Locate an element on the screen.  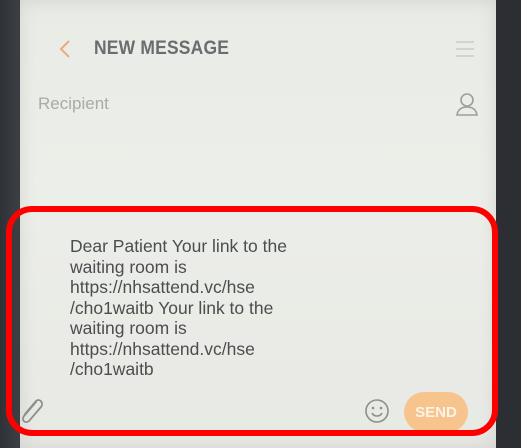
contact-icon is located at coordinates (467, 104).